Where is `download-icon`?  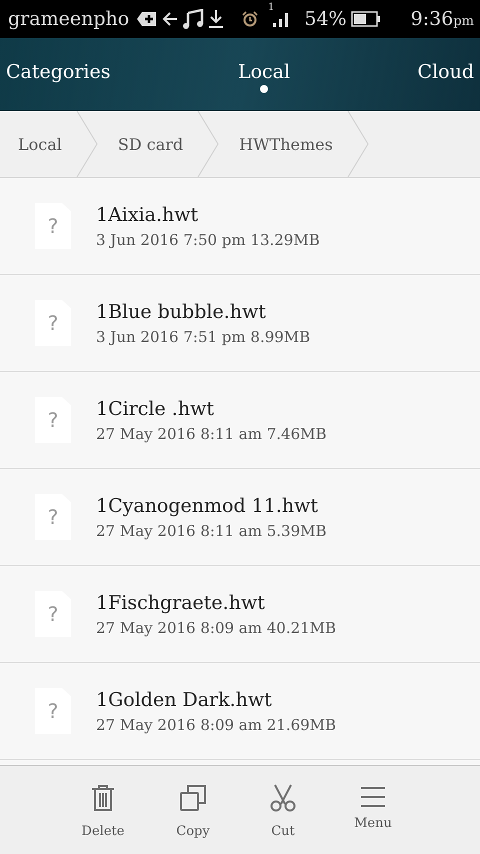 download-icon is located at coordinates (216, 19).